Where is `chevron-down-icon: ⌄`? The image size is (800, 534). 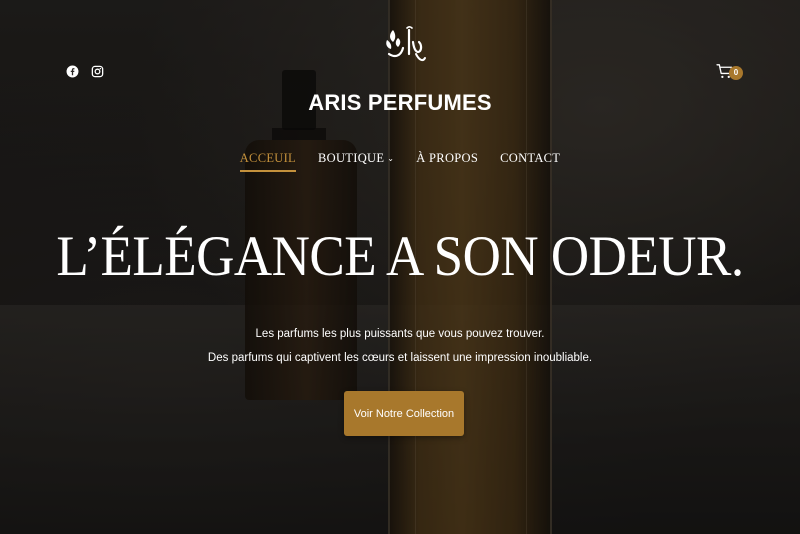 chevron-down-icon: ⌄ is located at coordinates (391, 158).